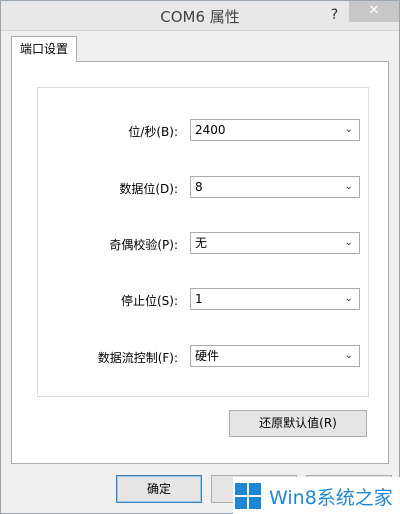 Image resolution: width=400 pixels, height=514 pixels. I want to click on select-value: 1, so click(199, 299).